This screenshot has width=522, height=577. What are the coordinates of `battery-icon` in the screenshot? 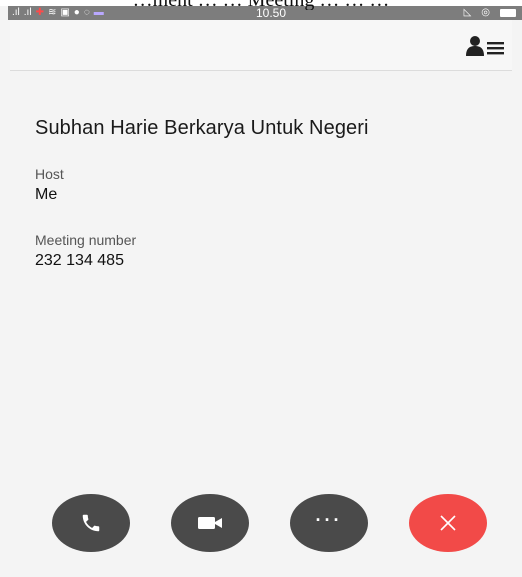 It's located at (508, 13).